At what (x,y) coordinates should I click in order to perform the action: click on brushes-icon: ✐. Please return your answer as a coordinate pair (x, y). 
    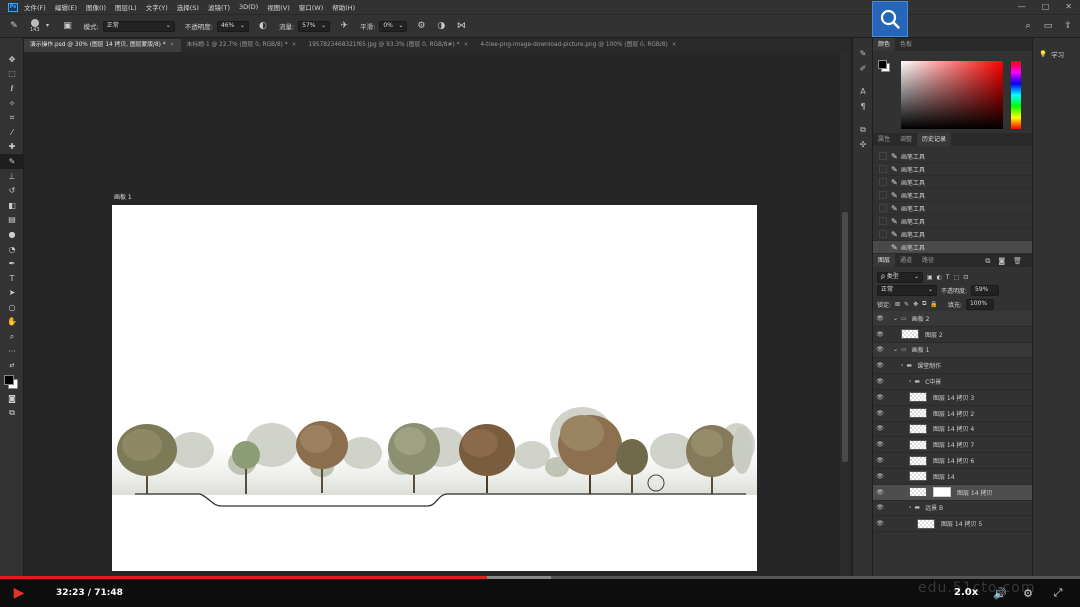
    Looking at the image, I should click on (863, 68).